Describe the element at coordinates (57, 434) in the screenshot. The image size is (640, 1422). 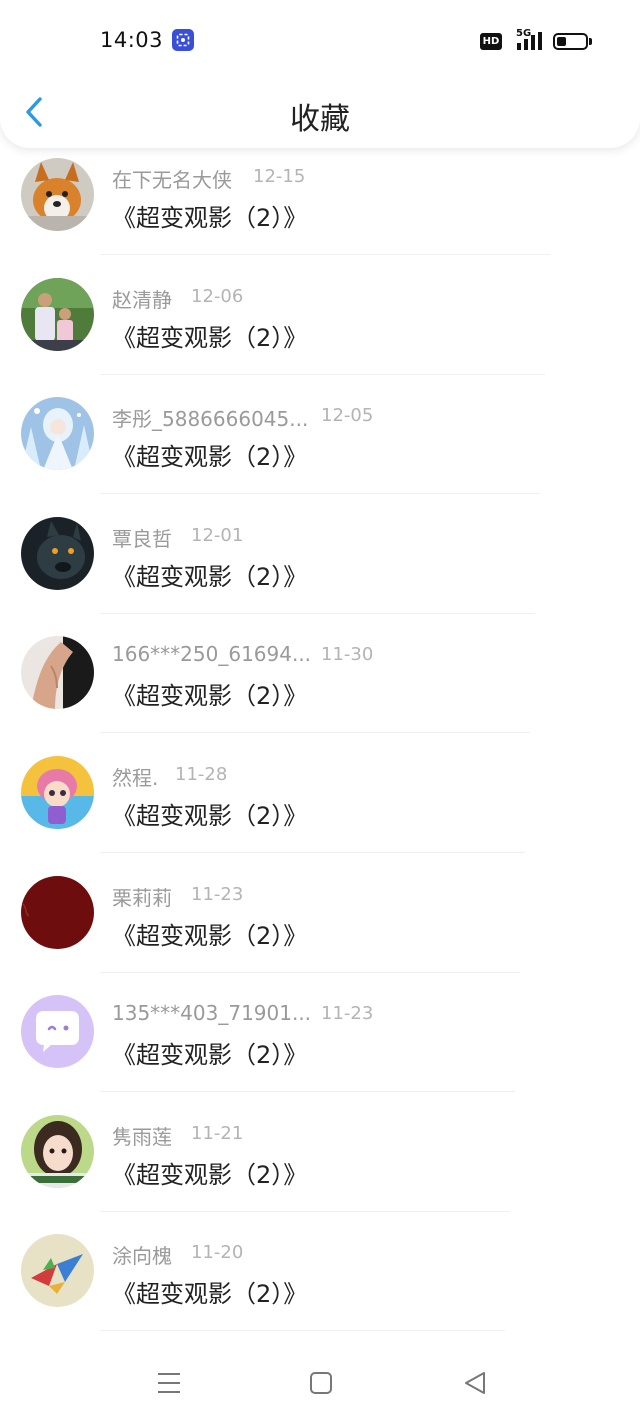
I see `anime-ice-girl-avatar` at that location.